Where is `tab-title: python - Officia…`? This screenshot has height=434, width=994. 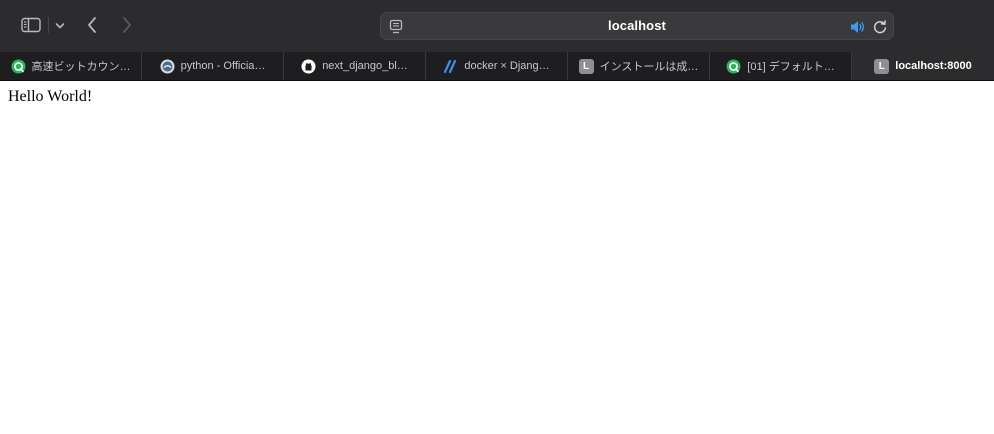 tab-title: python - Officia… is located at coordinates (223, 66).